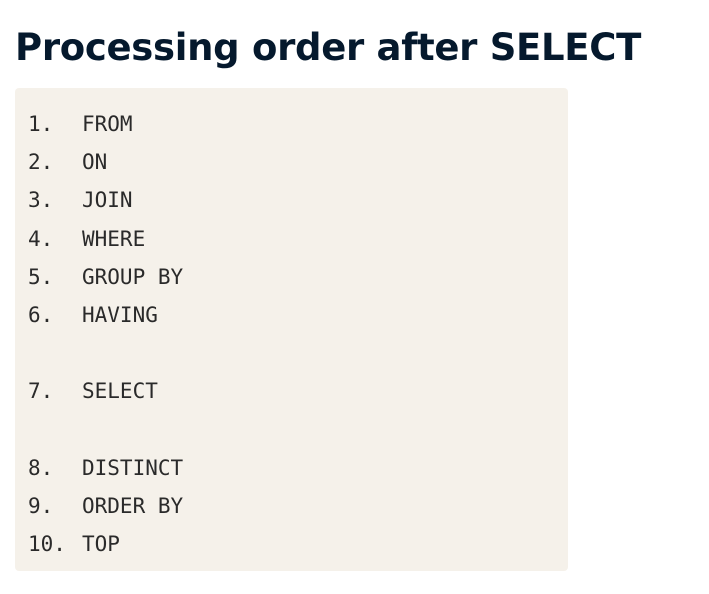 This screenshot has height=594, width=709. What do you see at coordinates (41, 162) in the screenshot?
I see `step-number: 2.` at bounding box center [41, 162].